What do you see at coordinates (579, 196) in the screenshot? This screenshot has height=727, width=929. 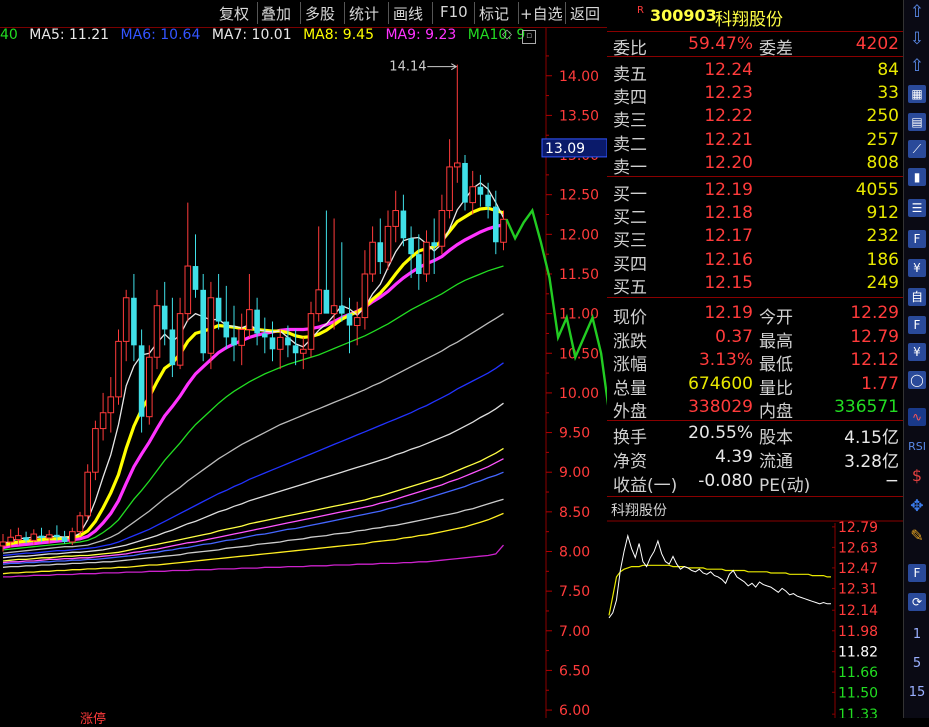 I see `y-tick-label: 12.50` at bounding box center [579, 196].